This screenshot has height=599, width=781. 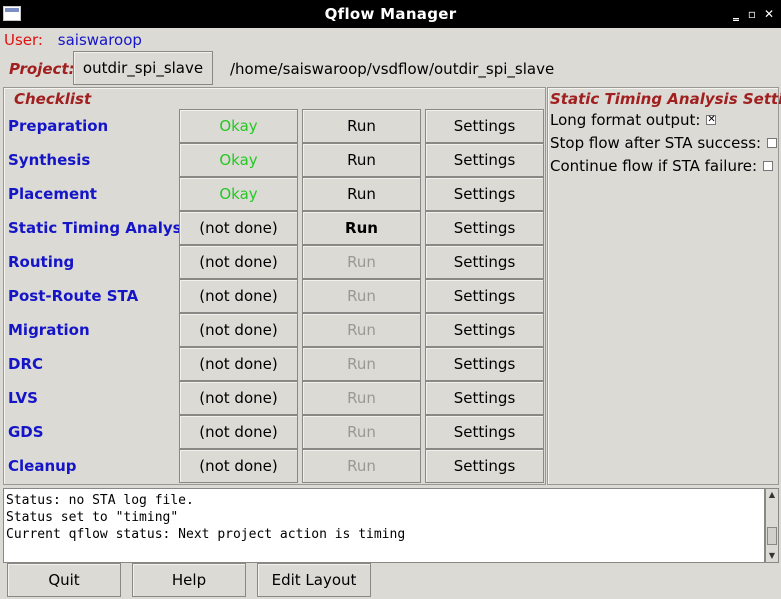 I want to click on run-button-synthesis: Run, so click(x=361, y=160).